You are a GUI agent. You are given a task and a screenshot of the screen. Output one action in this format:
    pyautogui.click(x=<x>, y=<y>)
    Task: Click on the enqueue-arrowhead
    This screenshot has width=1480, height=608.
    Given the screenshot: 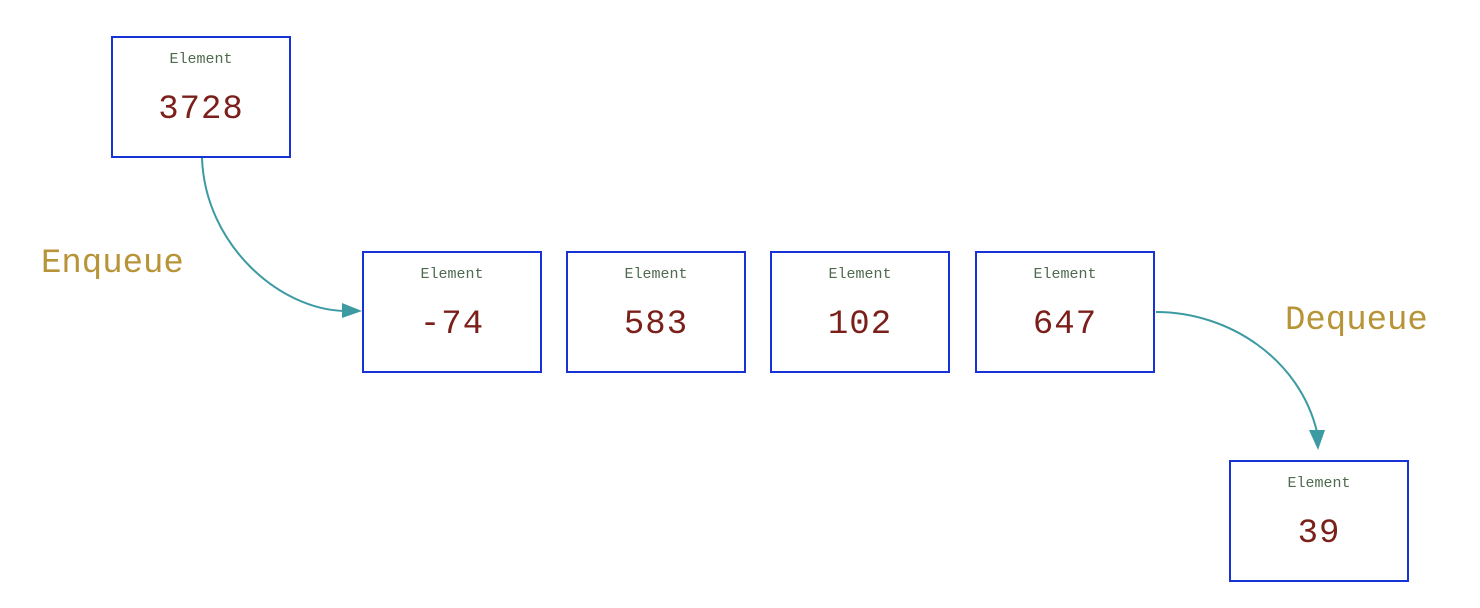 What is the action you would take?
    pyautogui.click(x=352, y=310)
    